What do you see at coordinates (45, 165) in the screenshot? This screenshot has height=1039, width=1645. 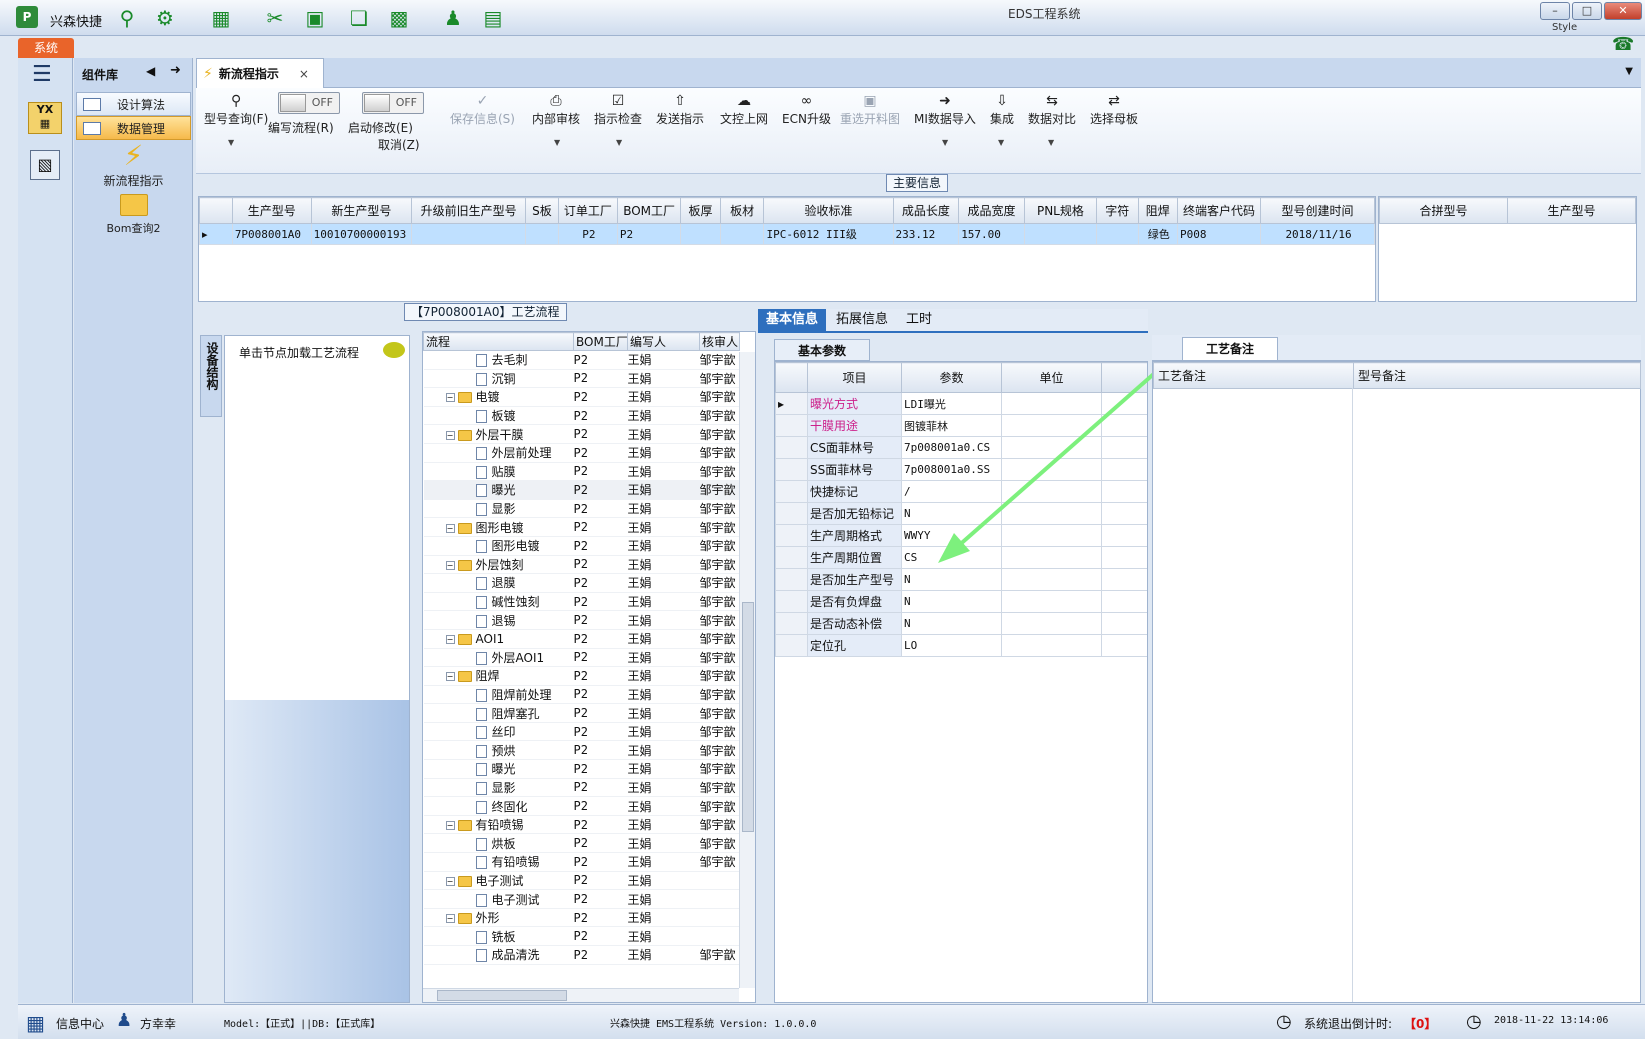 I see `calculator-icon: ▧` at bounding box center [45, 165].